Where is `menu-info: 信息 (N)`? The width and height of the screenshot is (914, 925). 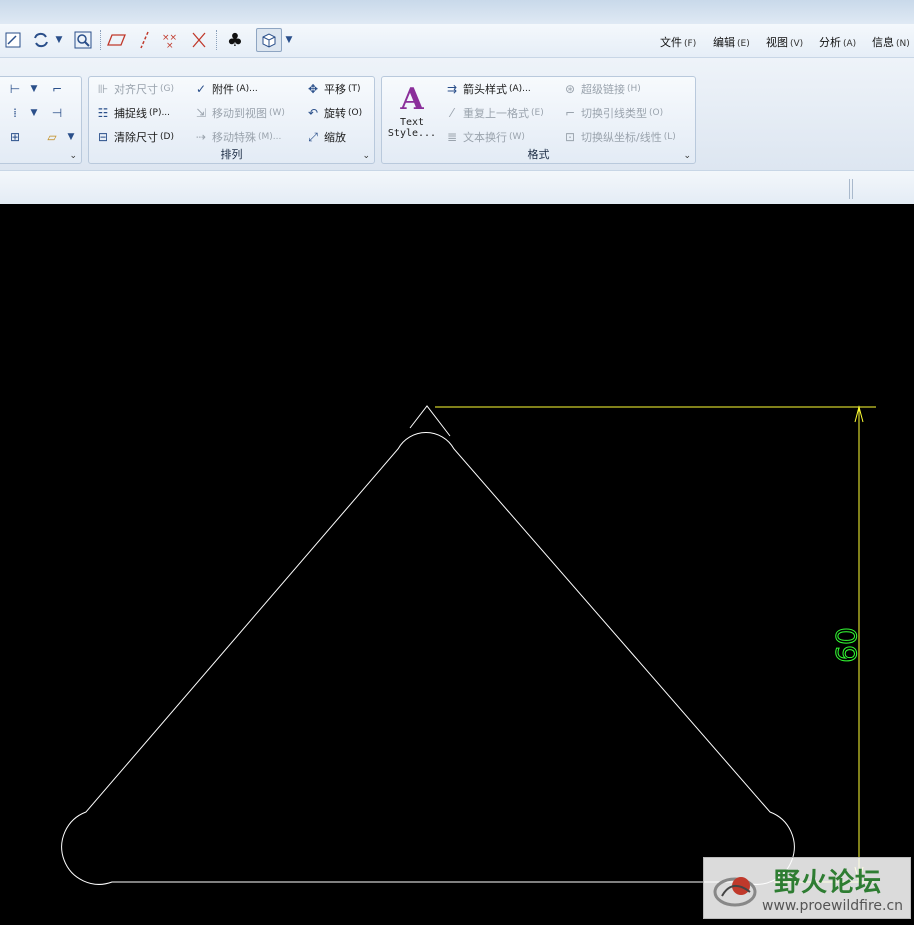 menu-info: 信息 (N) is located at coordinates (891, 42).